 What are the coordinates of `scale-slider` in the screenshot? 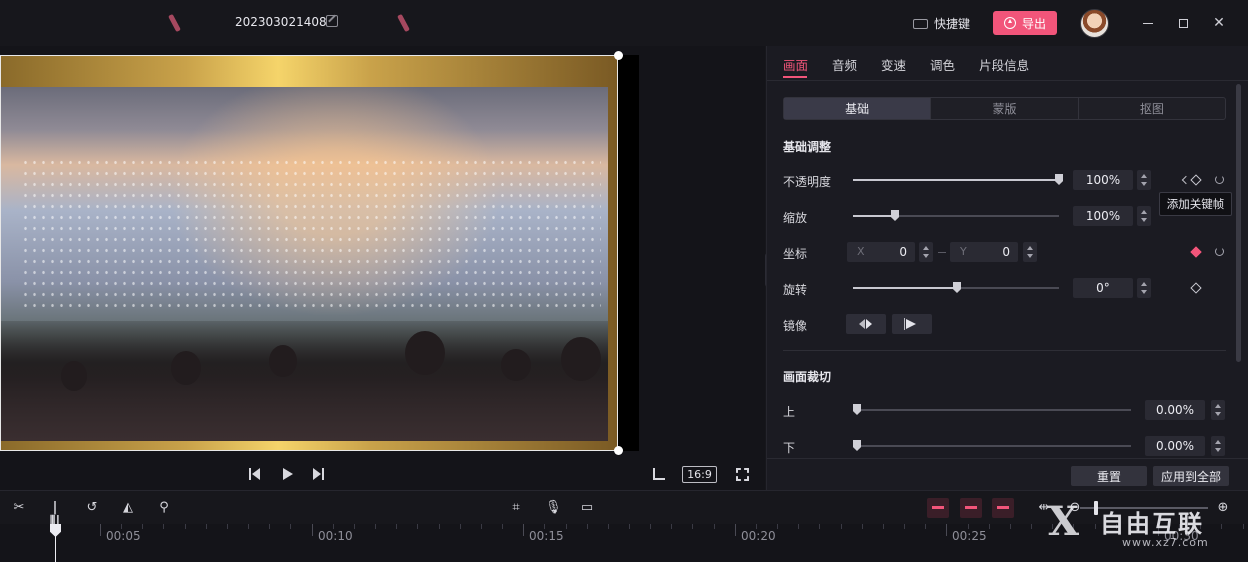 It's located at (956, 215).